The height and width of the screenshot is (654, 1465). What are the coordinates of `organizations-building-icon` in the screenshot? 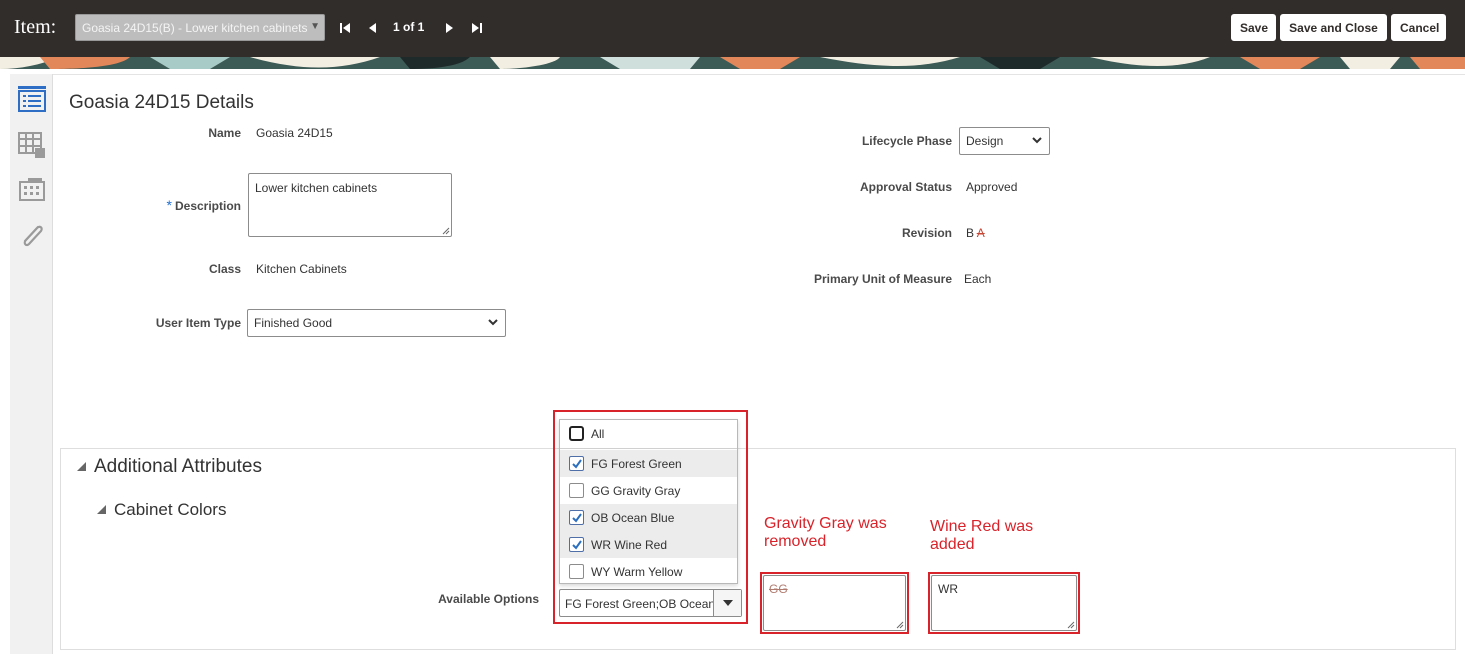 It's located at (32, 190).